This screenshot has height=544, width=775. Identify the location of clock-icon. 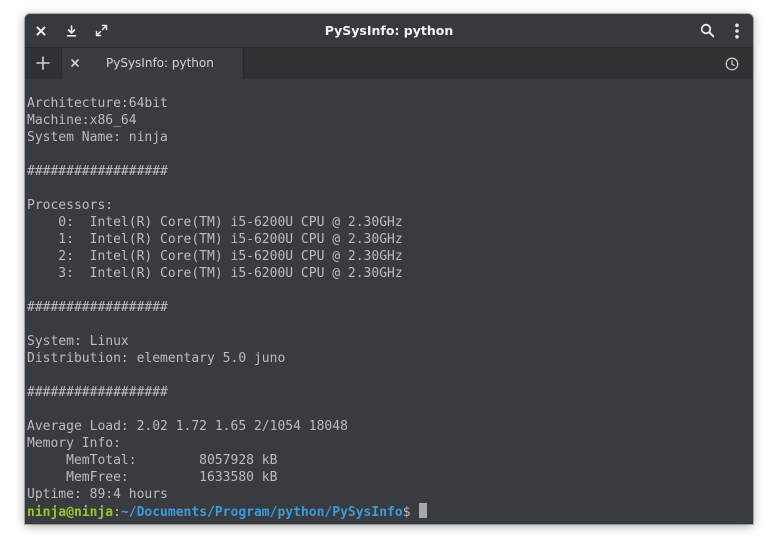
(732, 64).